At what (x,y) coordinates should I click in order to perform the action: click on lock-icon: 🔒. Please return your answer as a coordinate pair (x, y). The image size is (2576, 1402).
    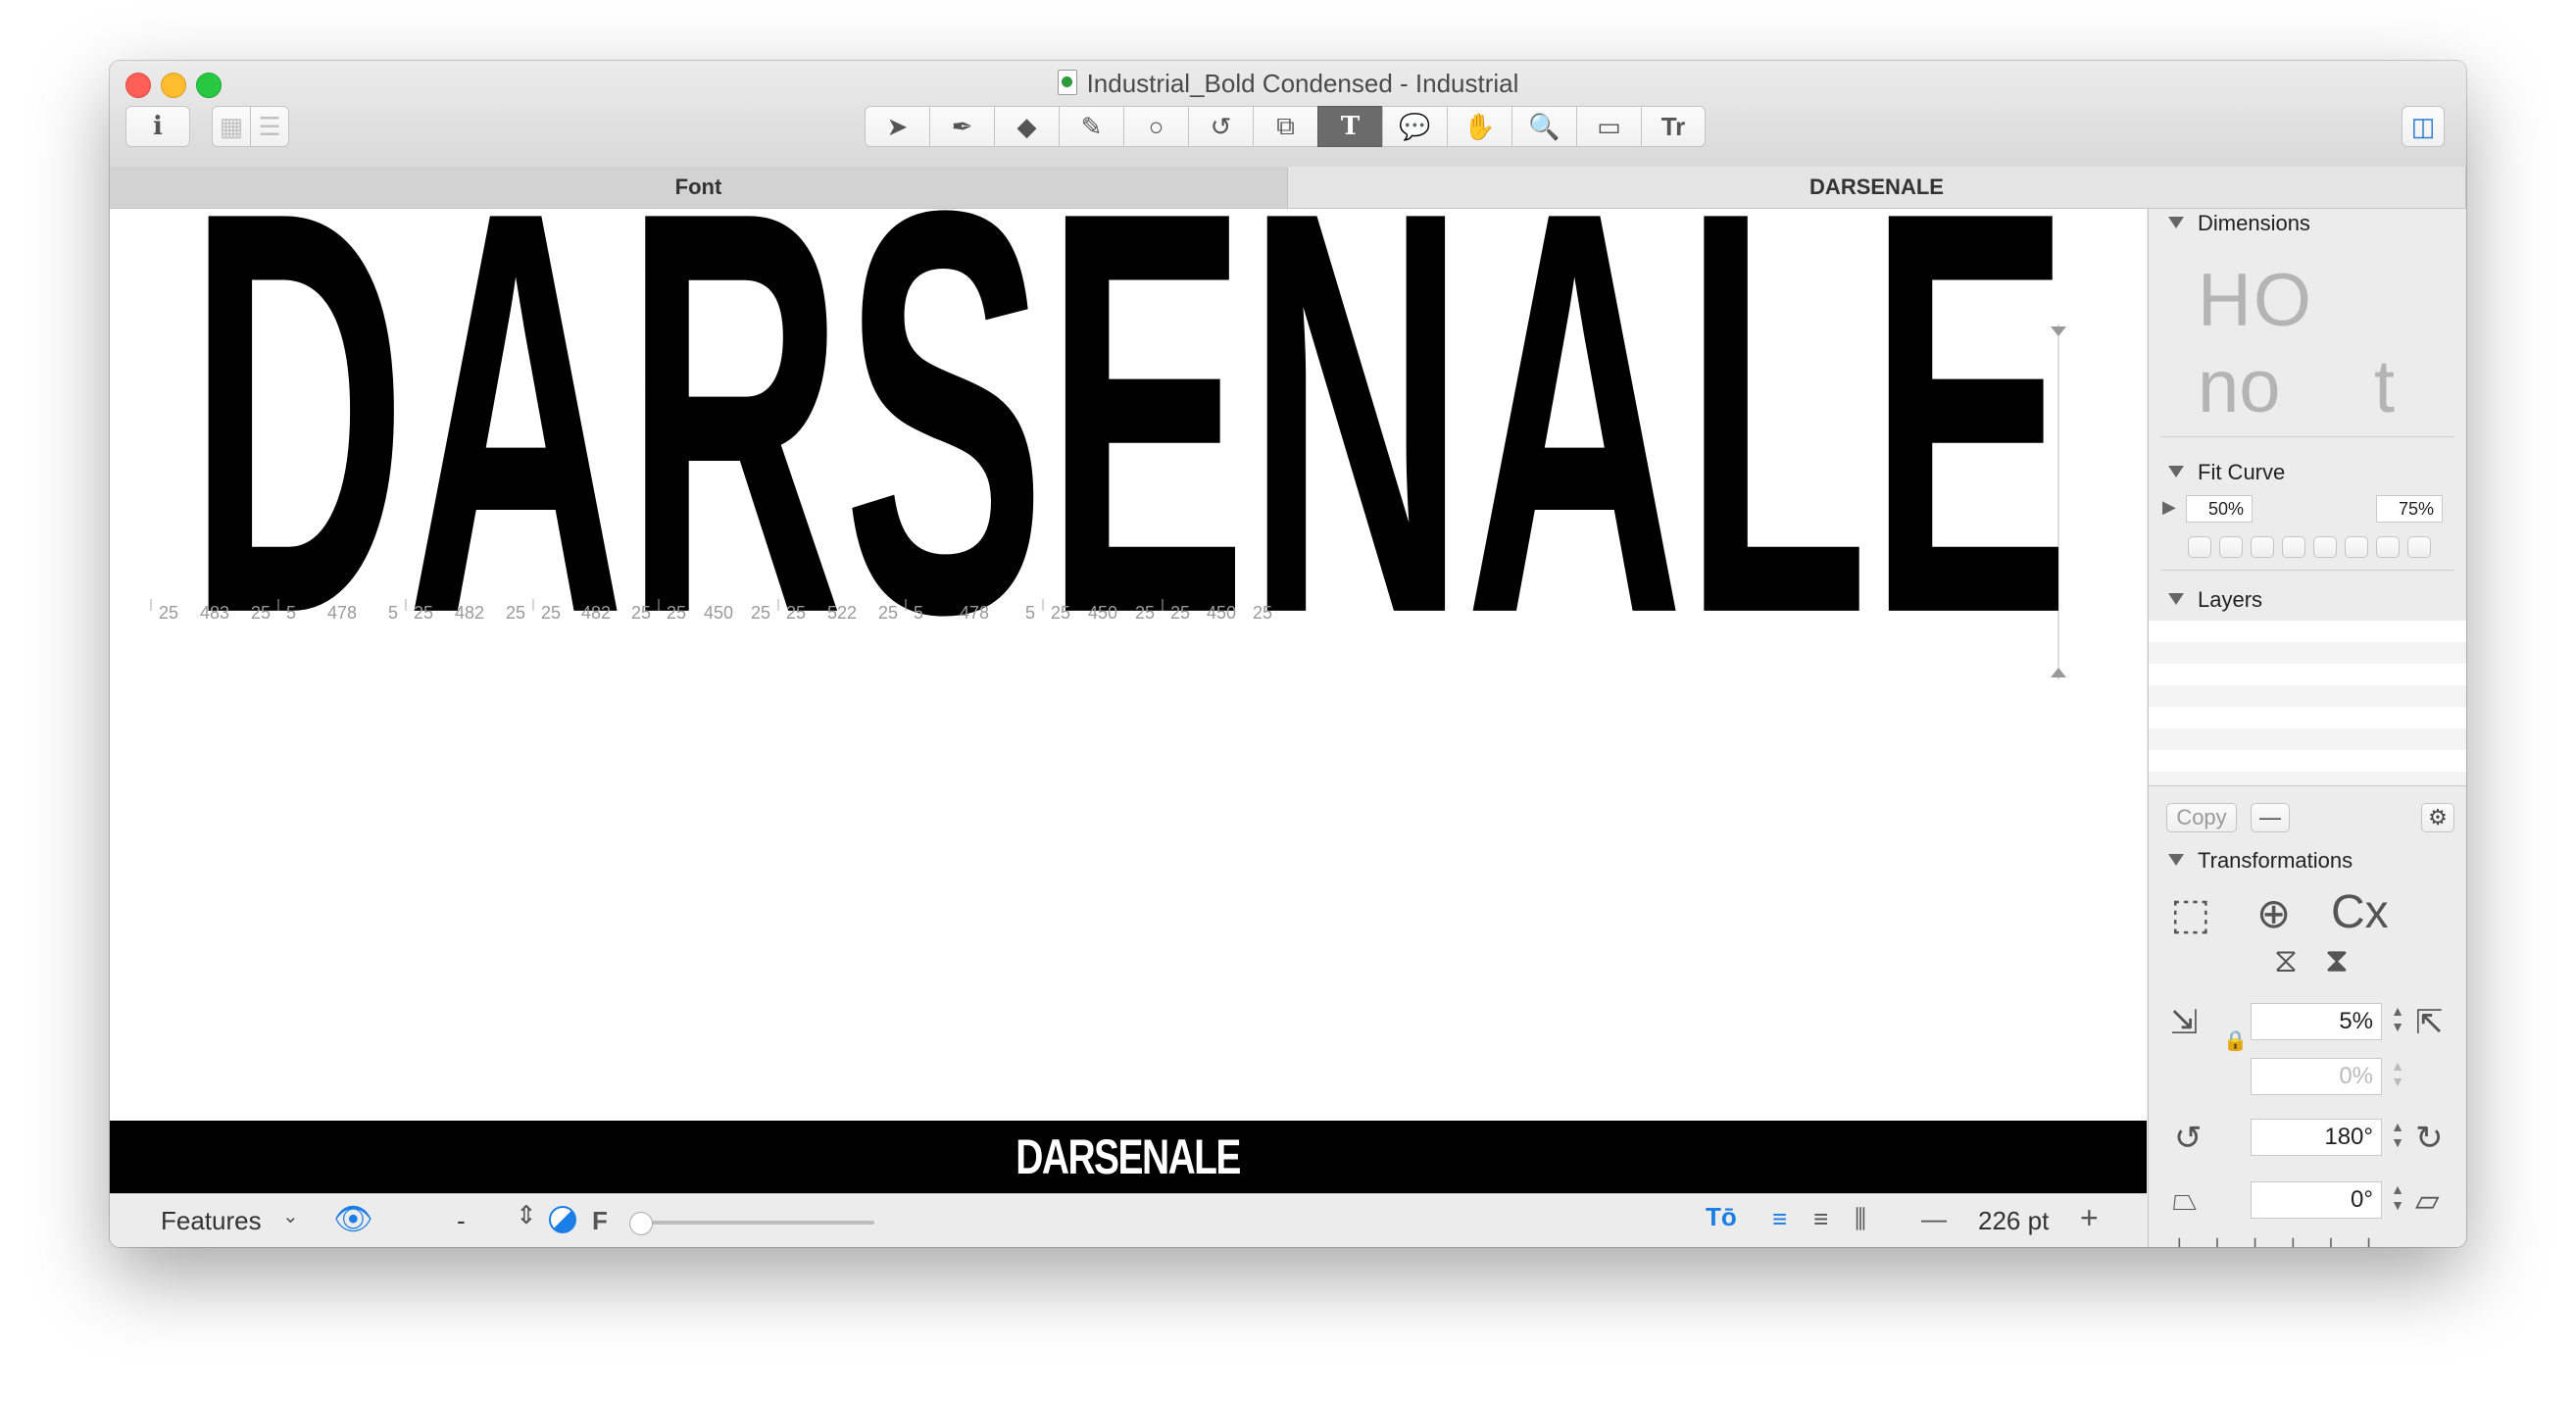
    Looking at the image, I should click on (2235, 1040).